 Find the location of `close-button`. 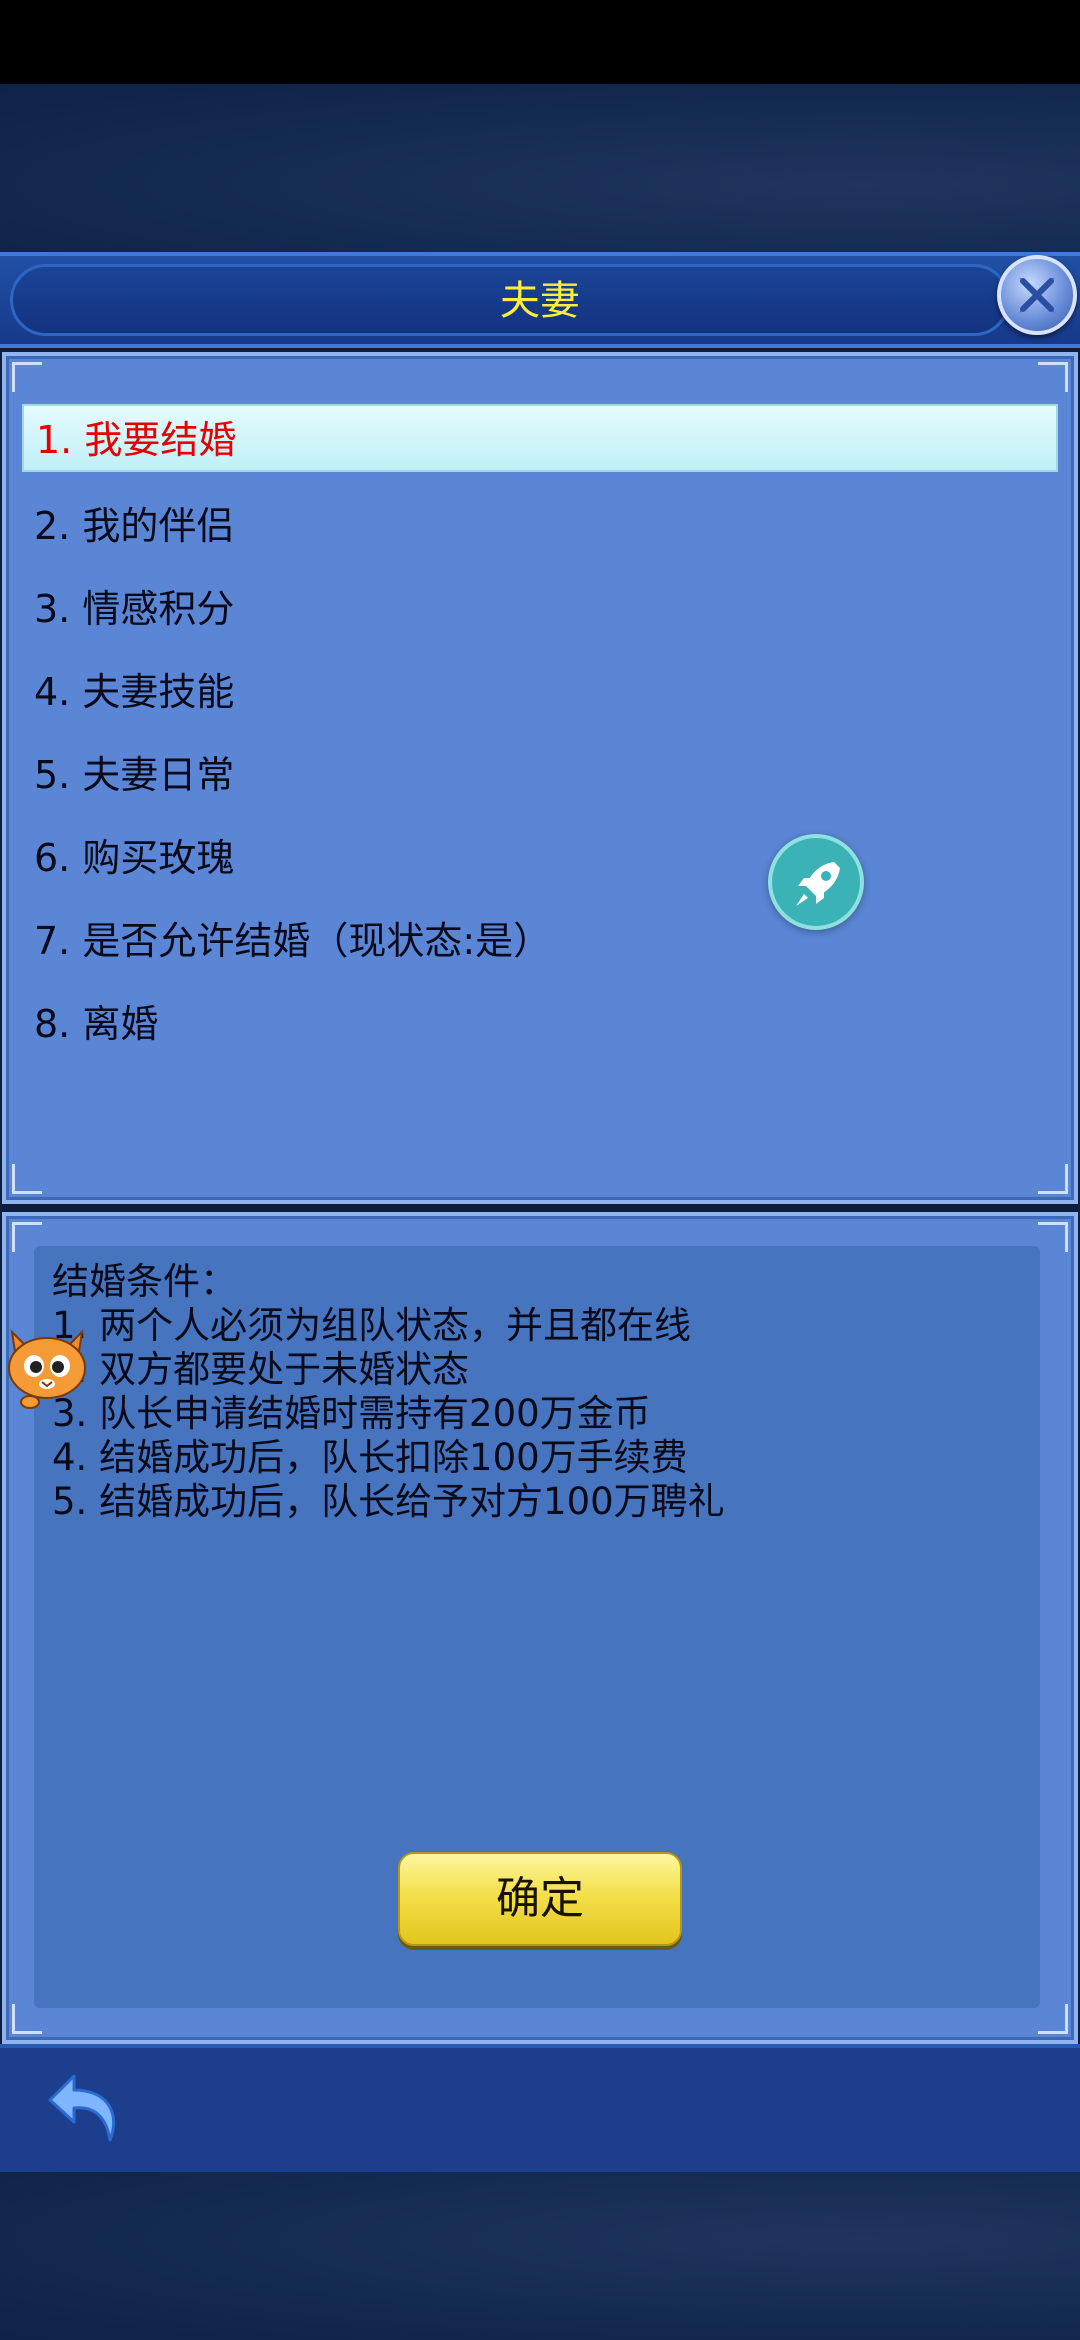

close-button is located at coordinates (1037, 295).